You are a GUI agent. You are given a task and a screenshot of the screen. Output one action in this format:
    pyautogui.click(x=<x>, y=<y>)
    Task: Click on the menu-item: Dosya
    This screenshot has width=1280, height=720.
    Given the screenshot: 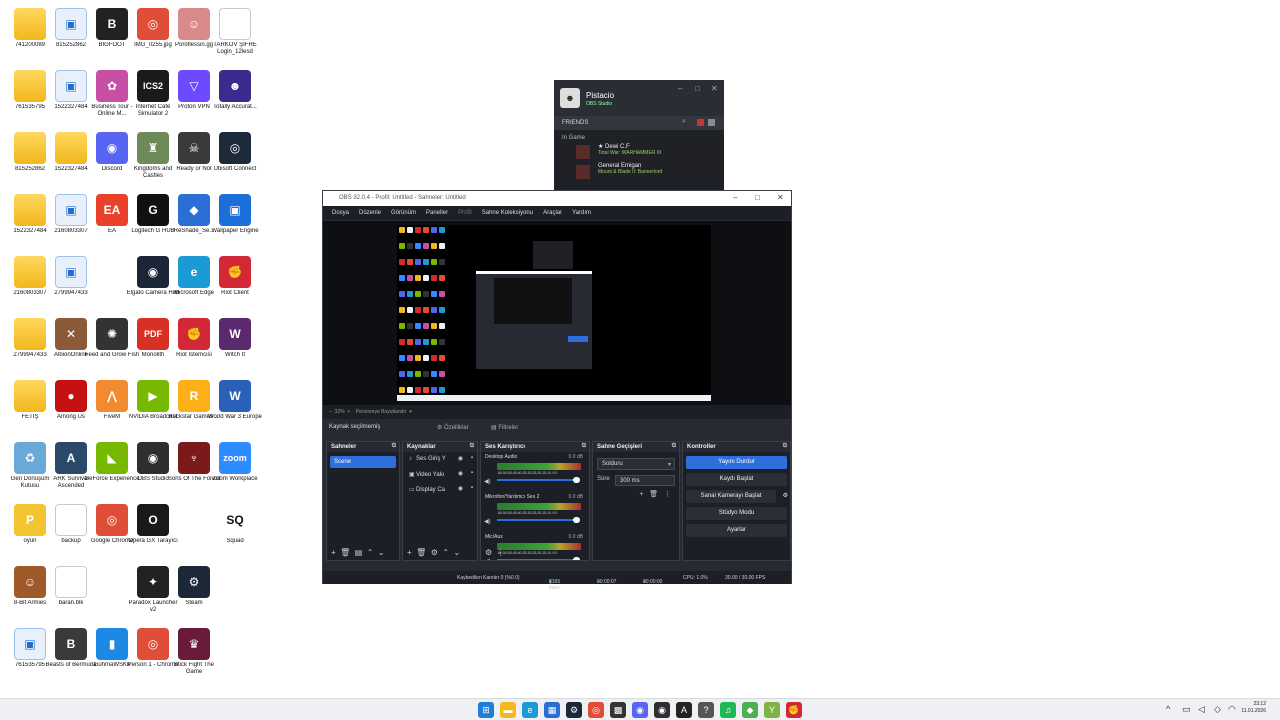 What is the action you would take?
    pyautogui.click(x=340, y=213)
    